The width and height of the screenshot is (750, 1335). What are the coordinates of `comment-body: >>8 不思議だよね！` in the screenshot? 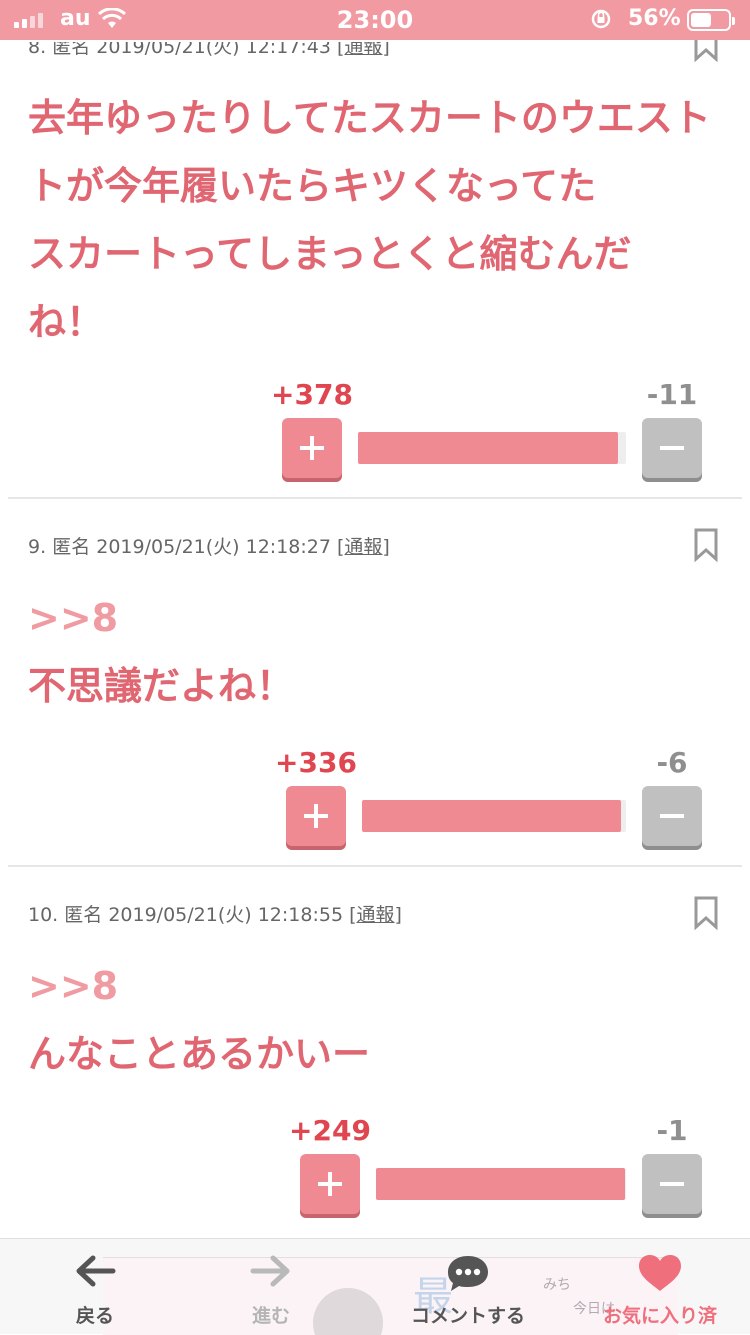 It's located at (378, 652).